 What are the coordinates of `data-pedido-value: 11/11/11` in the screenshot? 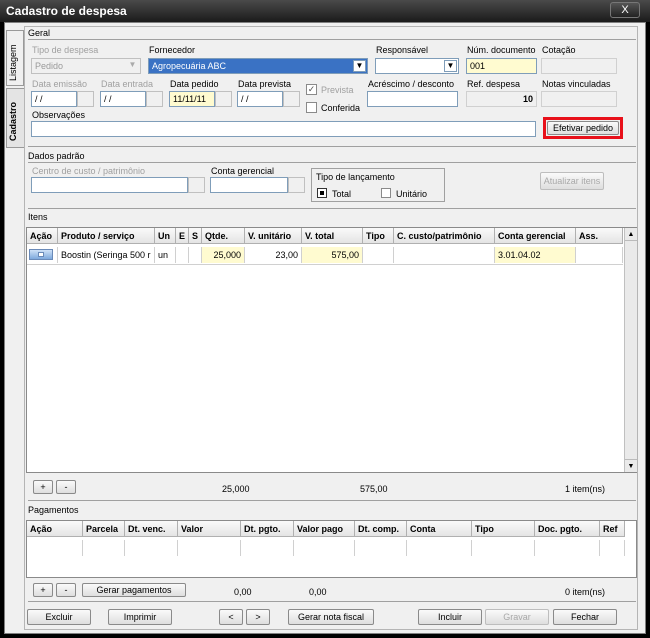 It's located at (190, 99).